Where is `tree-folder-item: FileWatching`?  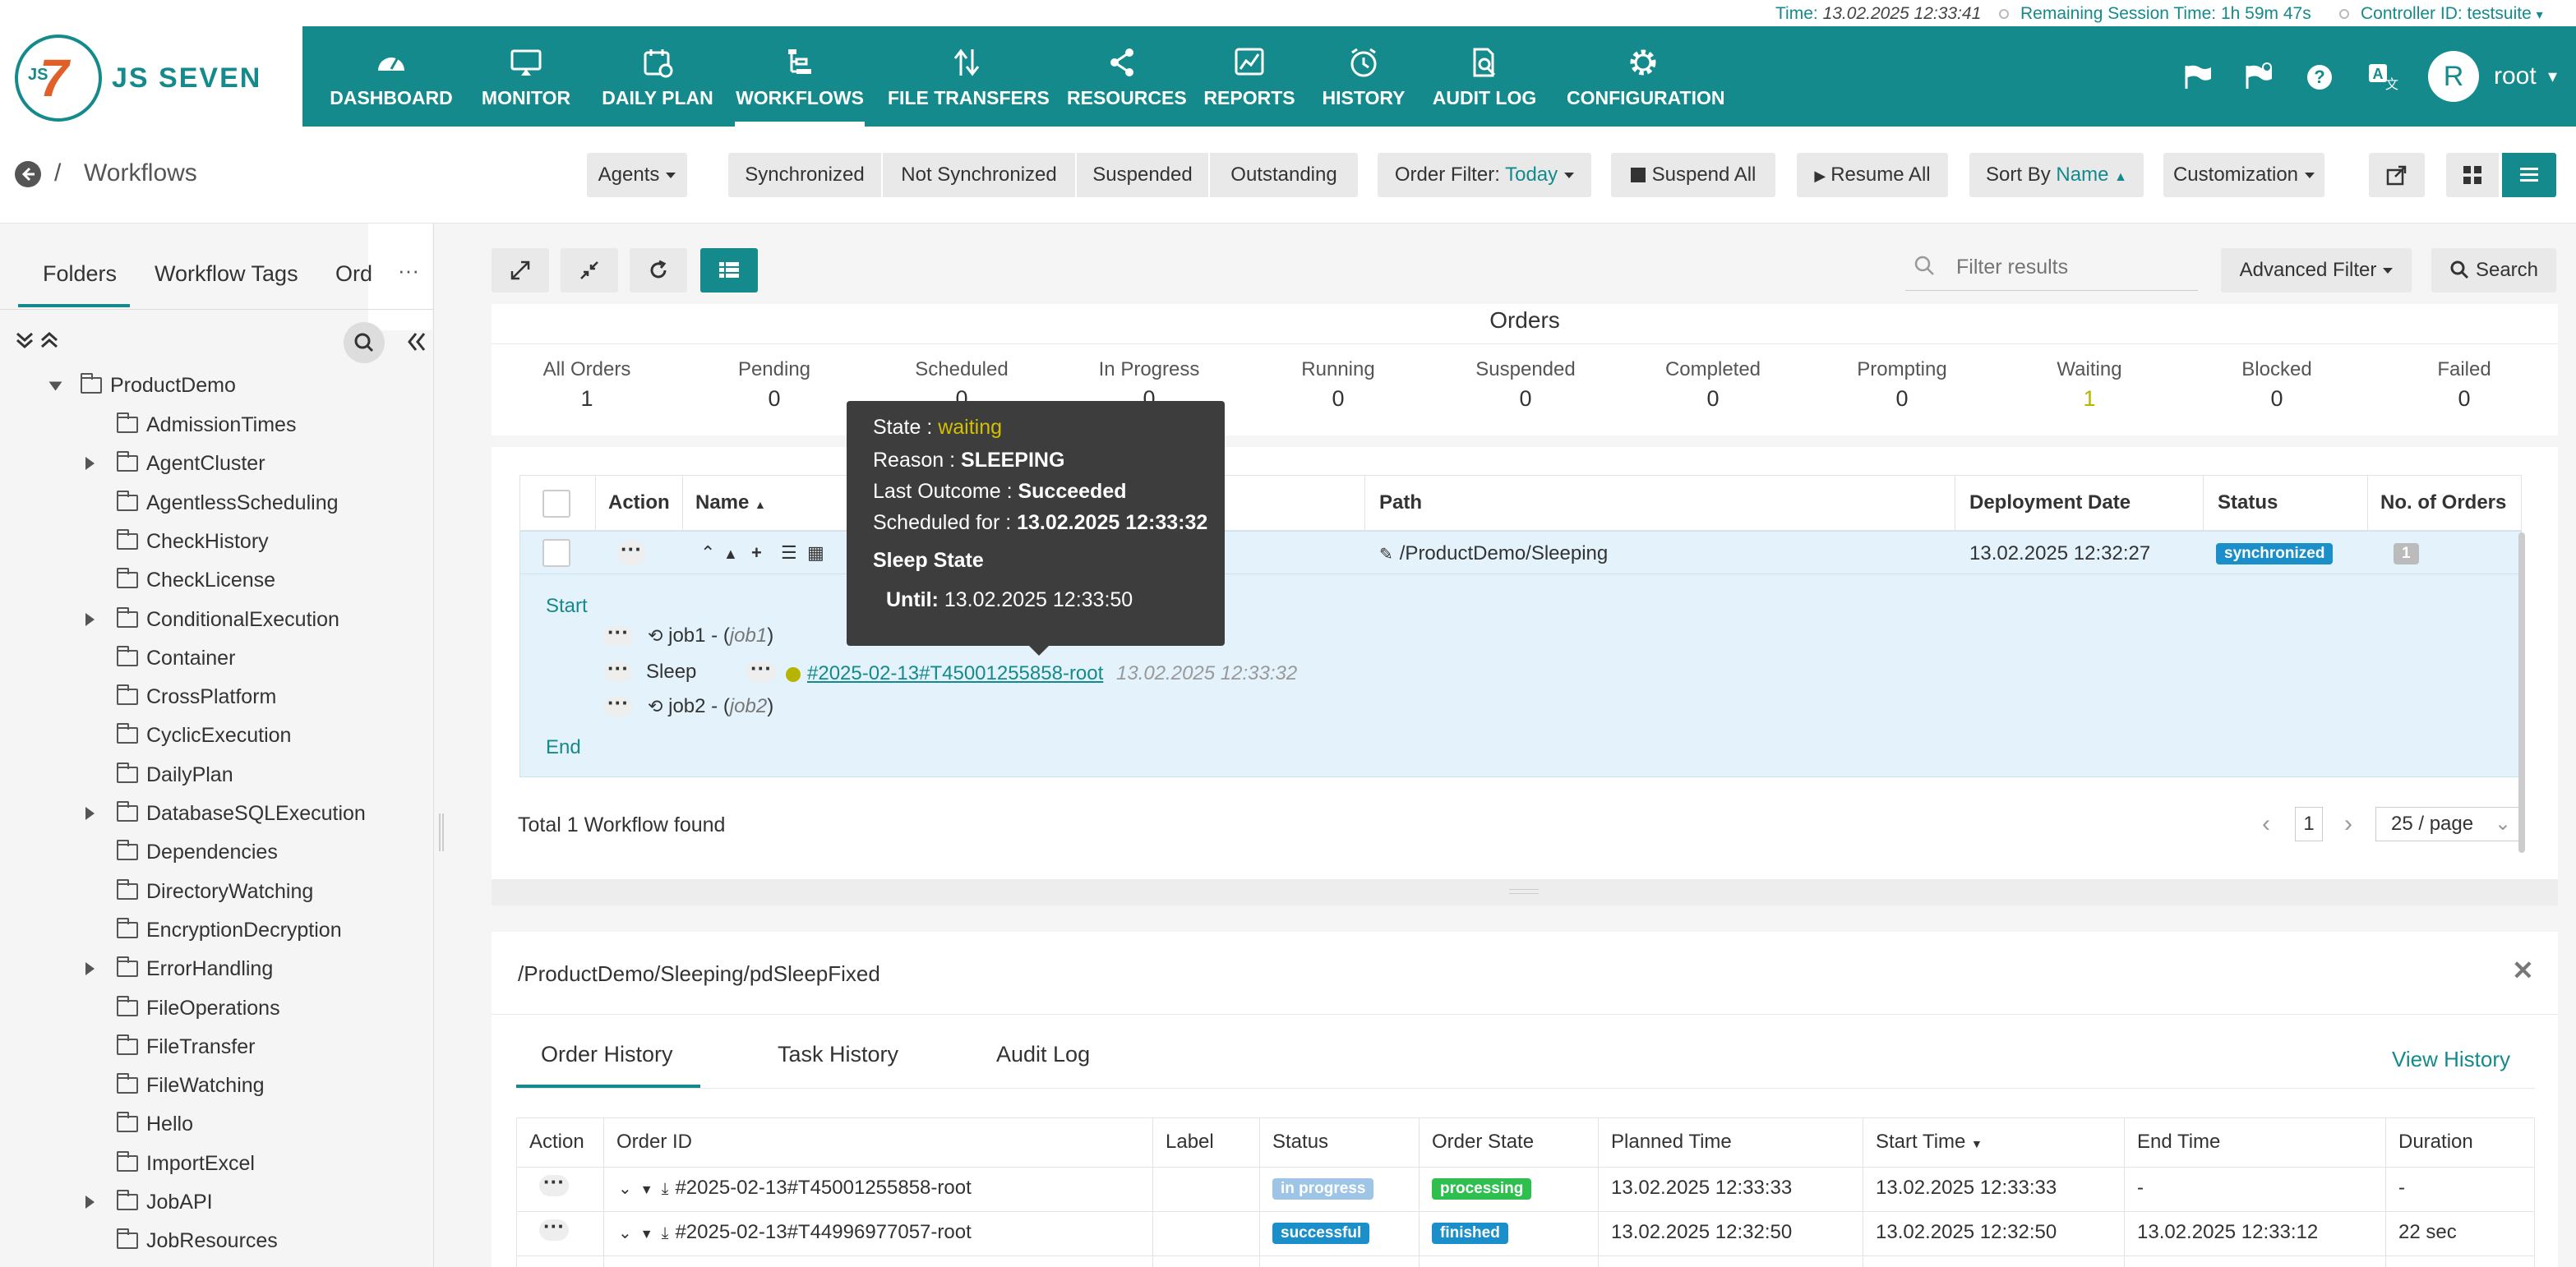 tree-folder-item: FileWatching is located at coordinates (191, 1085).